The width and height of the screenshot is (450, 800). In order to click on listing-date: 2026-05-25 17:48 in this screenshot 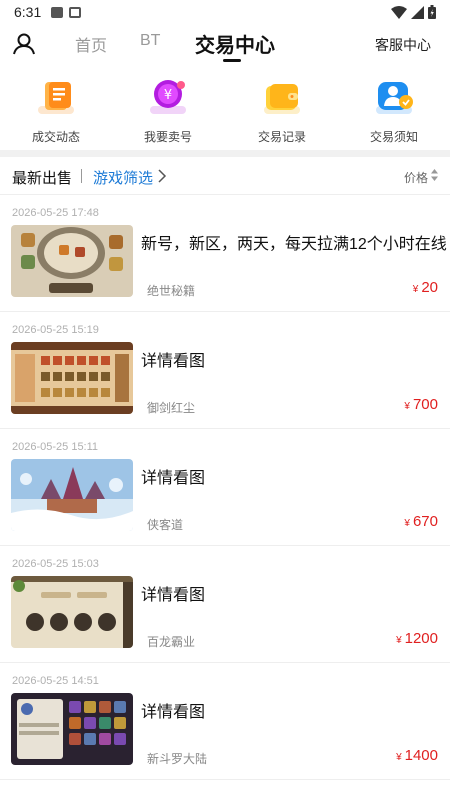, I will do `click(55, 213)`.